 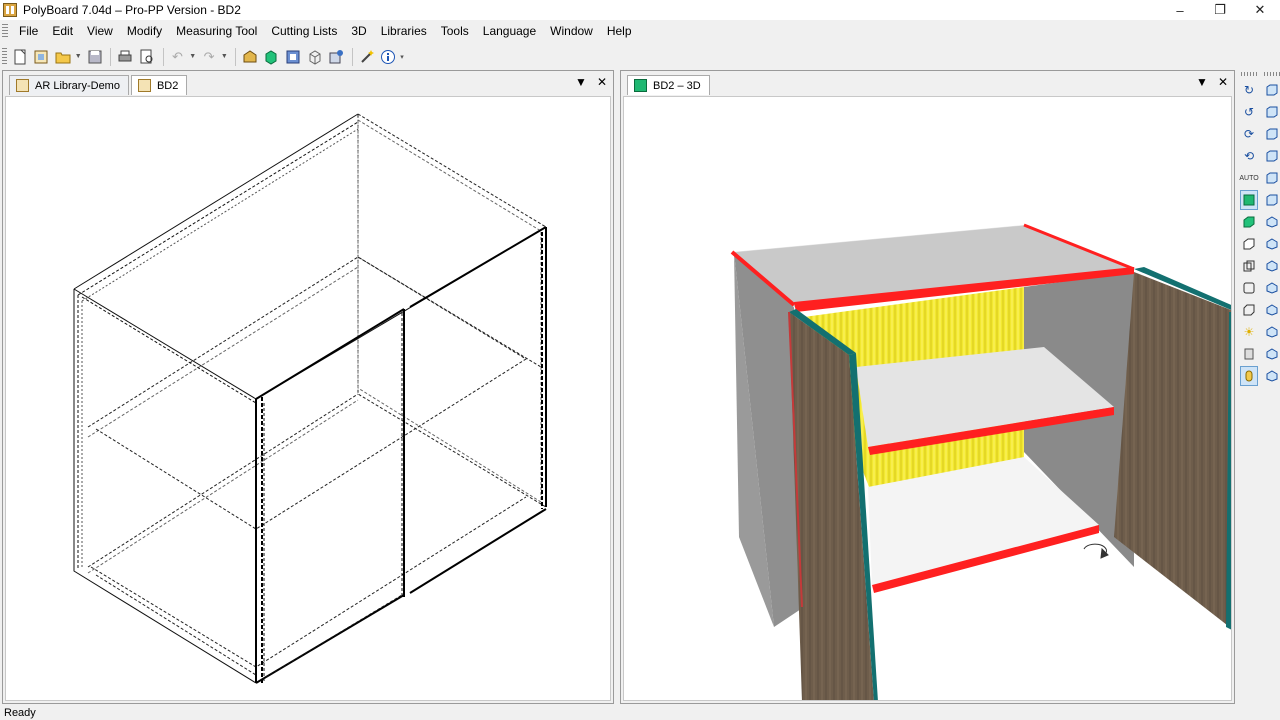 I want to click on main-toolbar: ▼ ↶ ▼ ↷ ▼ ▾, so click(x=205, y=56).